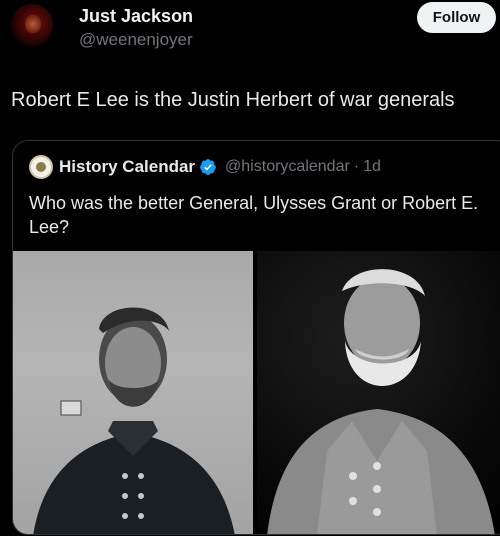  What do you see at coordinates (41, 167) in the screenshot?
I see `quote-avatar` at bounding box center [41, 167].